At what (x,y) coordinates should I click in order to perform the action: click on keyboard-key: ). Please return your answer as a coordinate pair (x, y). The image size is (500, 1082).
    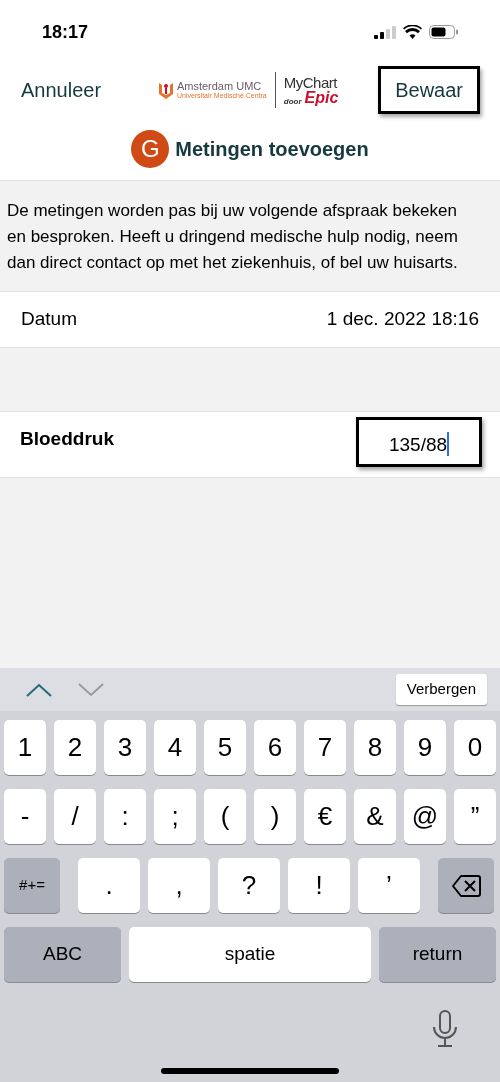
    Looking at the image, I should click on (275, 816).